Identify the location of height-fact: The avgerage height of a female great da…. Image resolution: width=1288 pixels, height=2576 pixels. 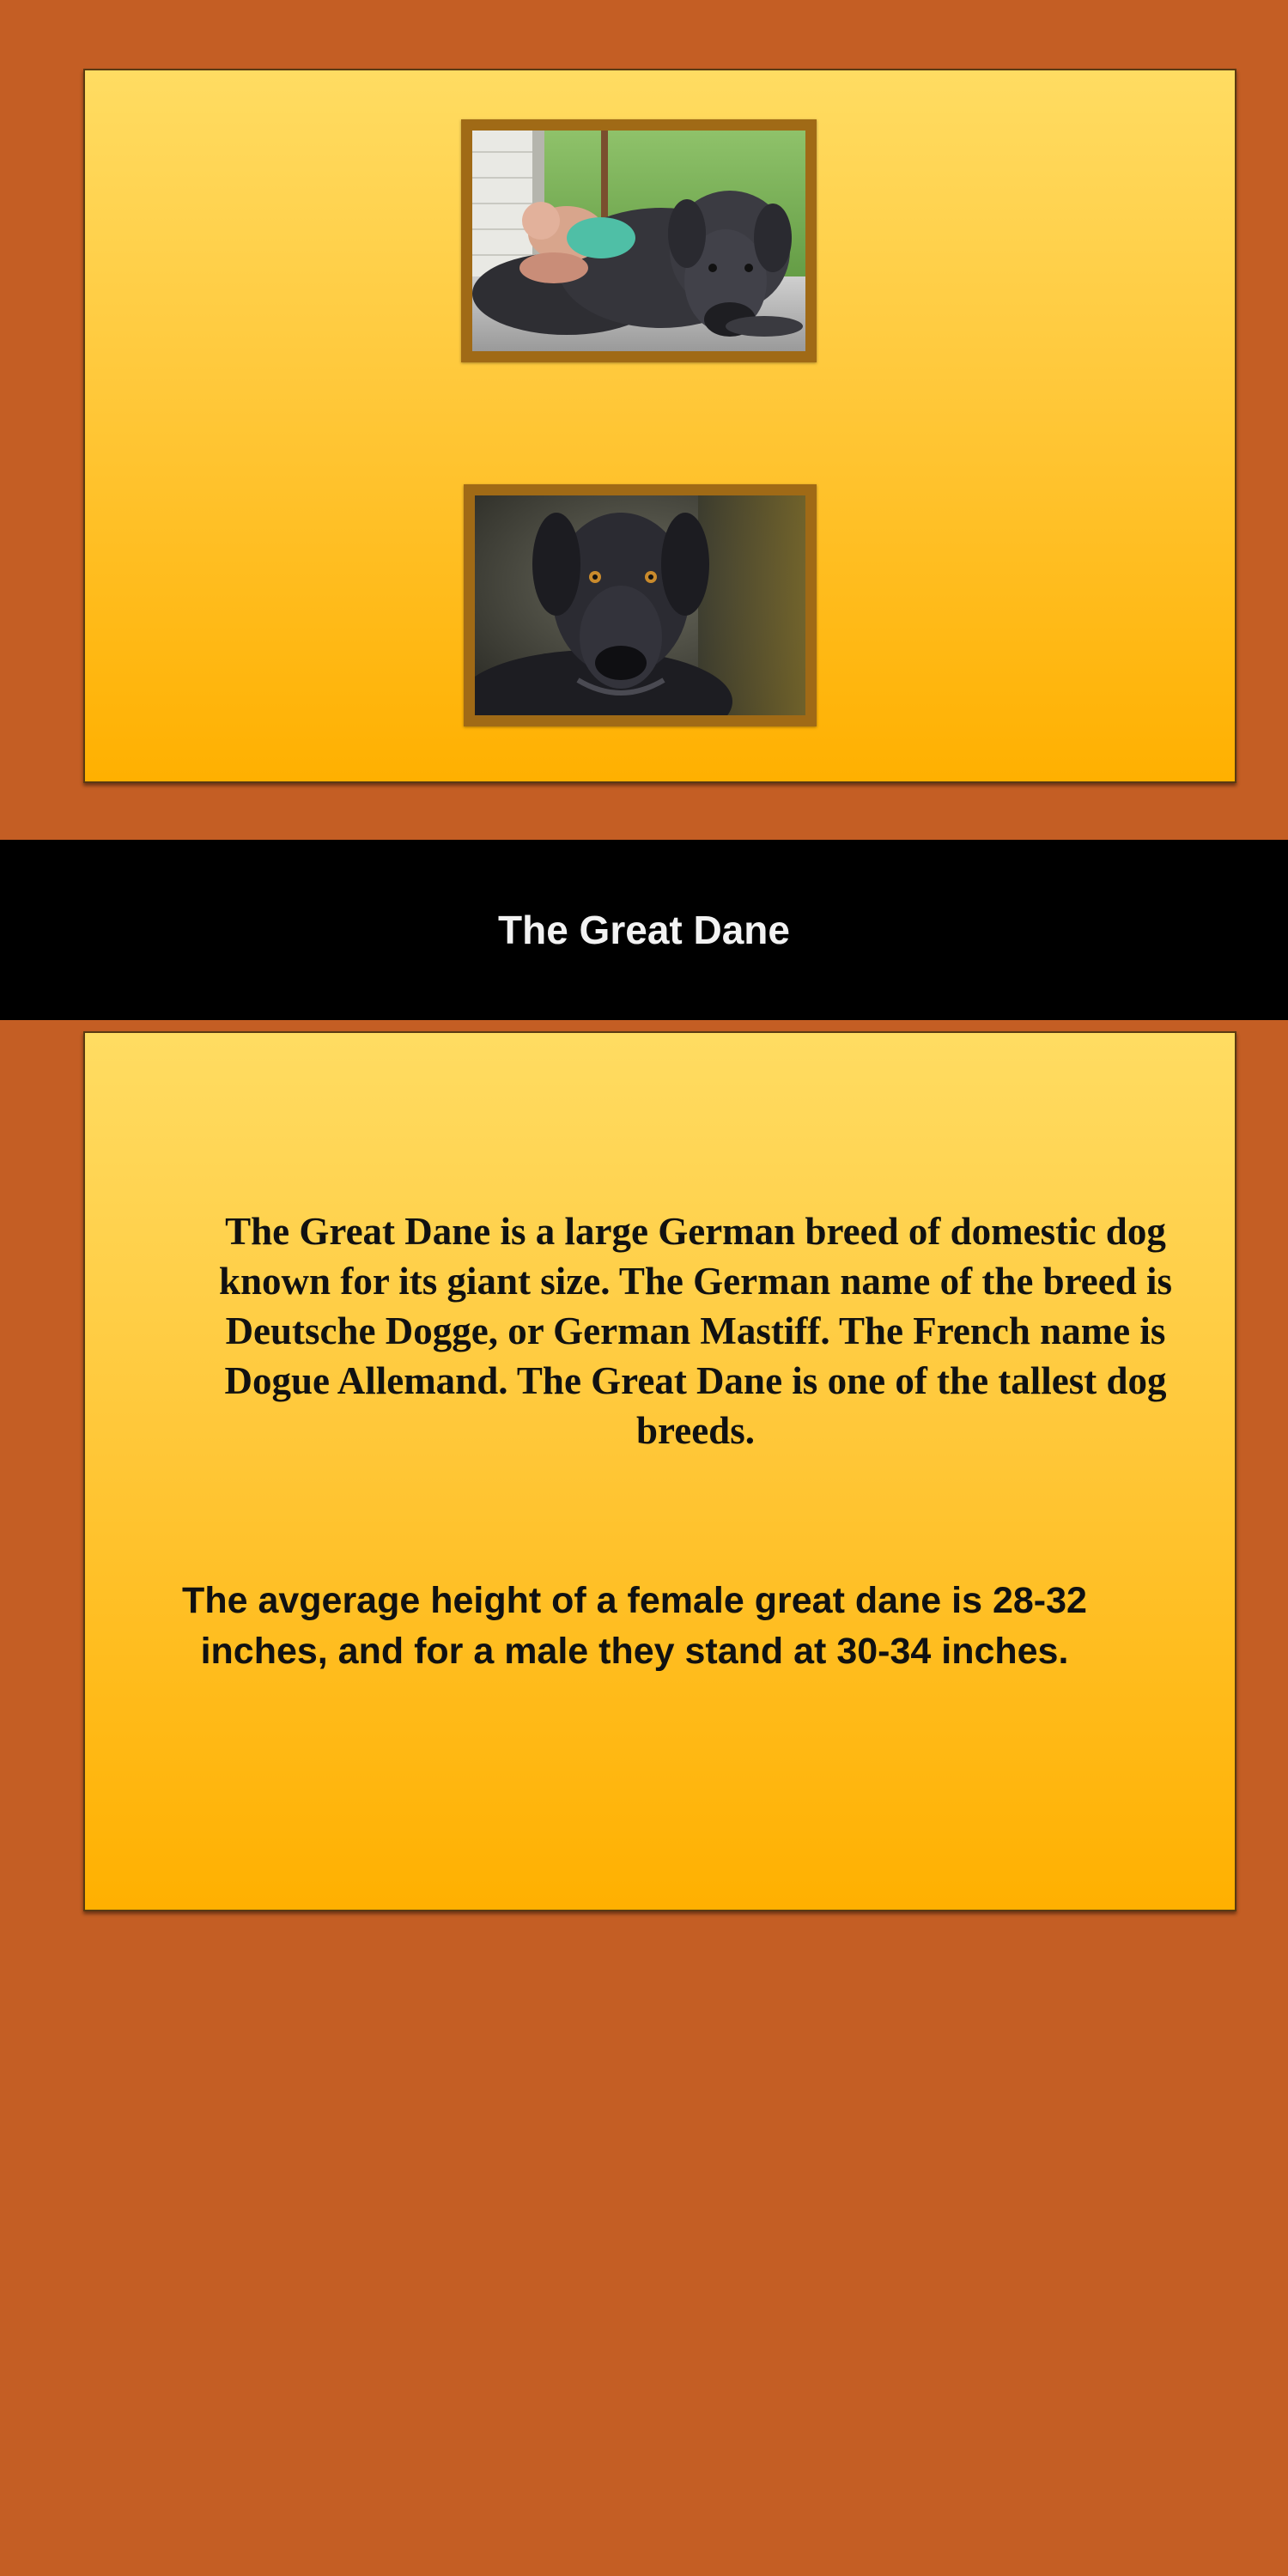
(634, 1626).